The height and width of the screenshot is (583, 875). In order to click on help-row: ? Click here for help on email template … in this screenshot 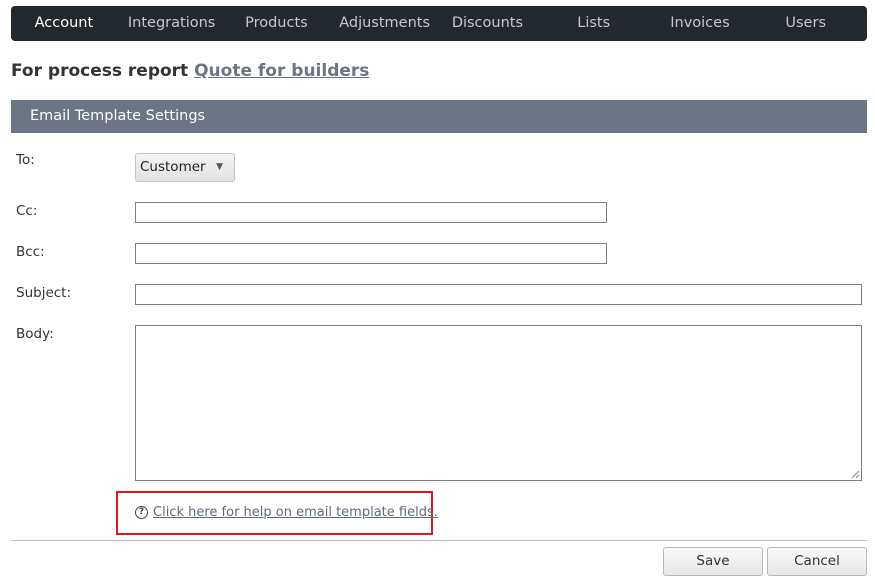, I will do `click(286, 512)`.